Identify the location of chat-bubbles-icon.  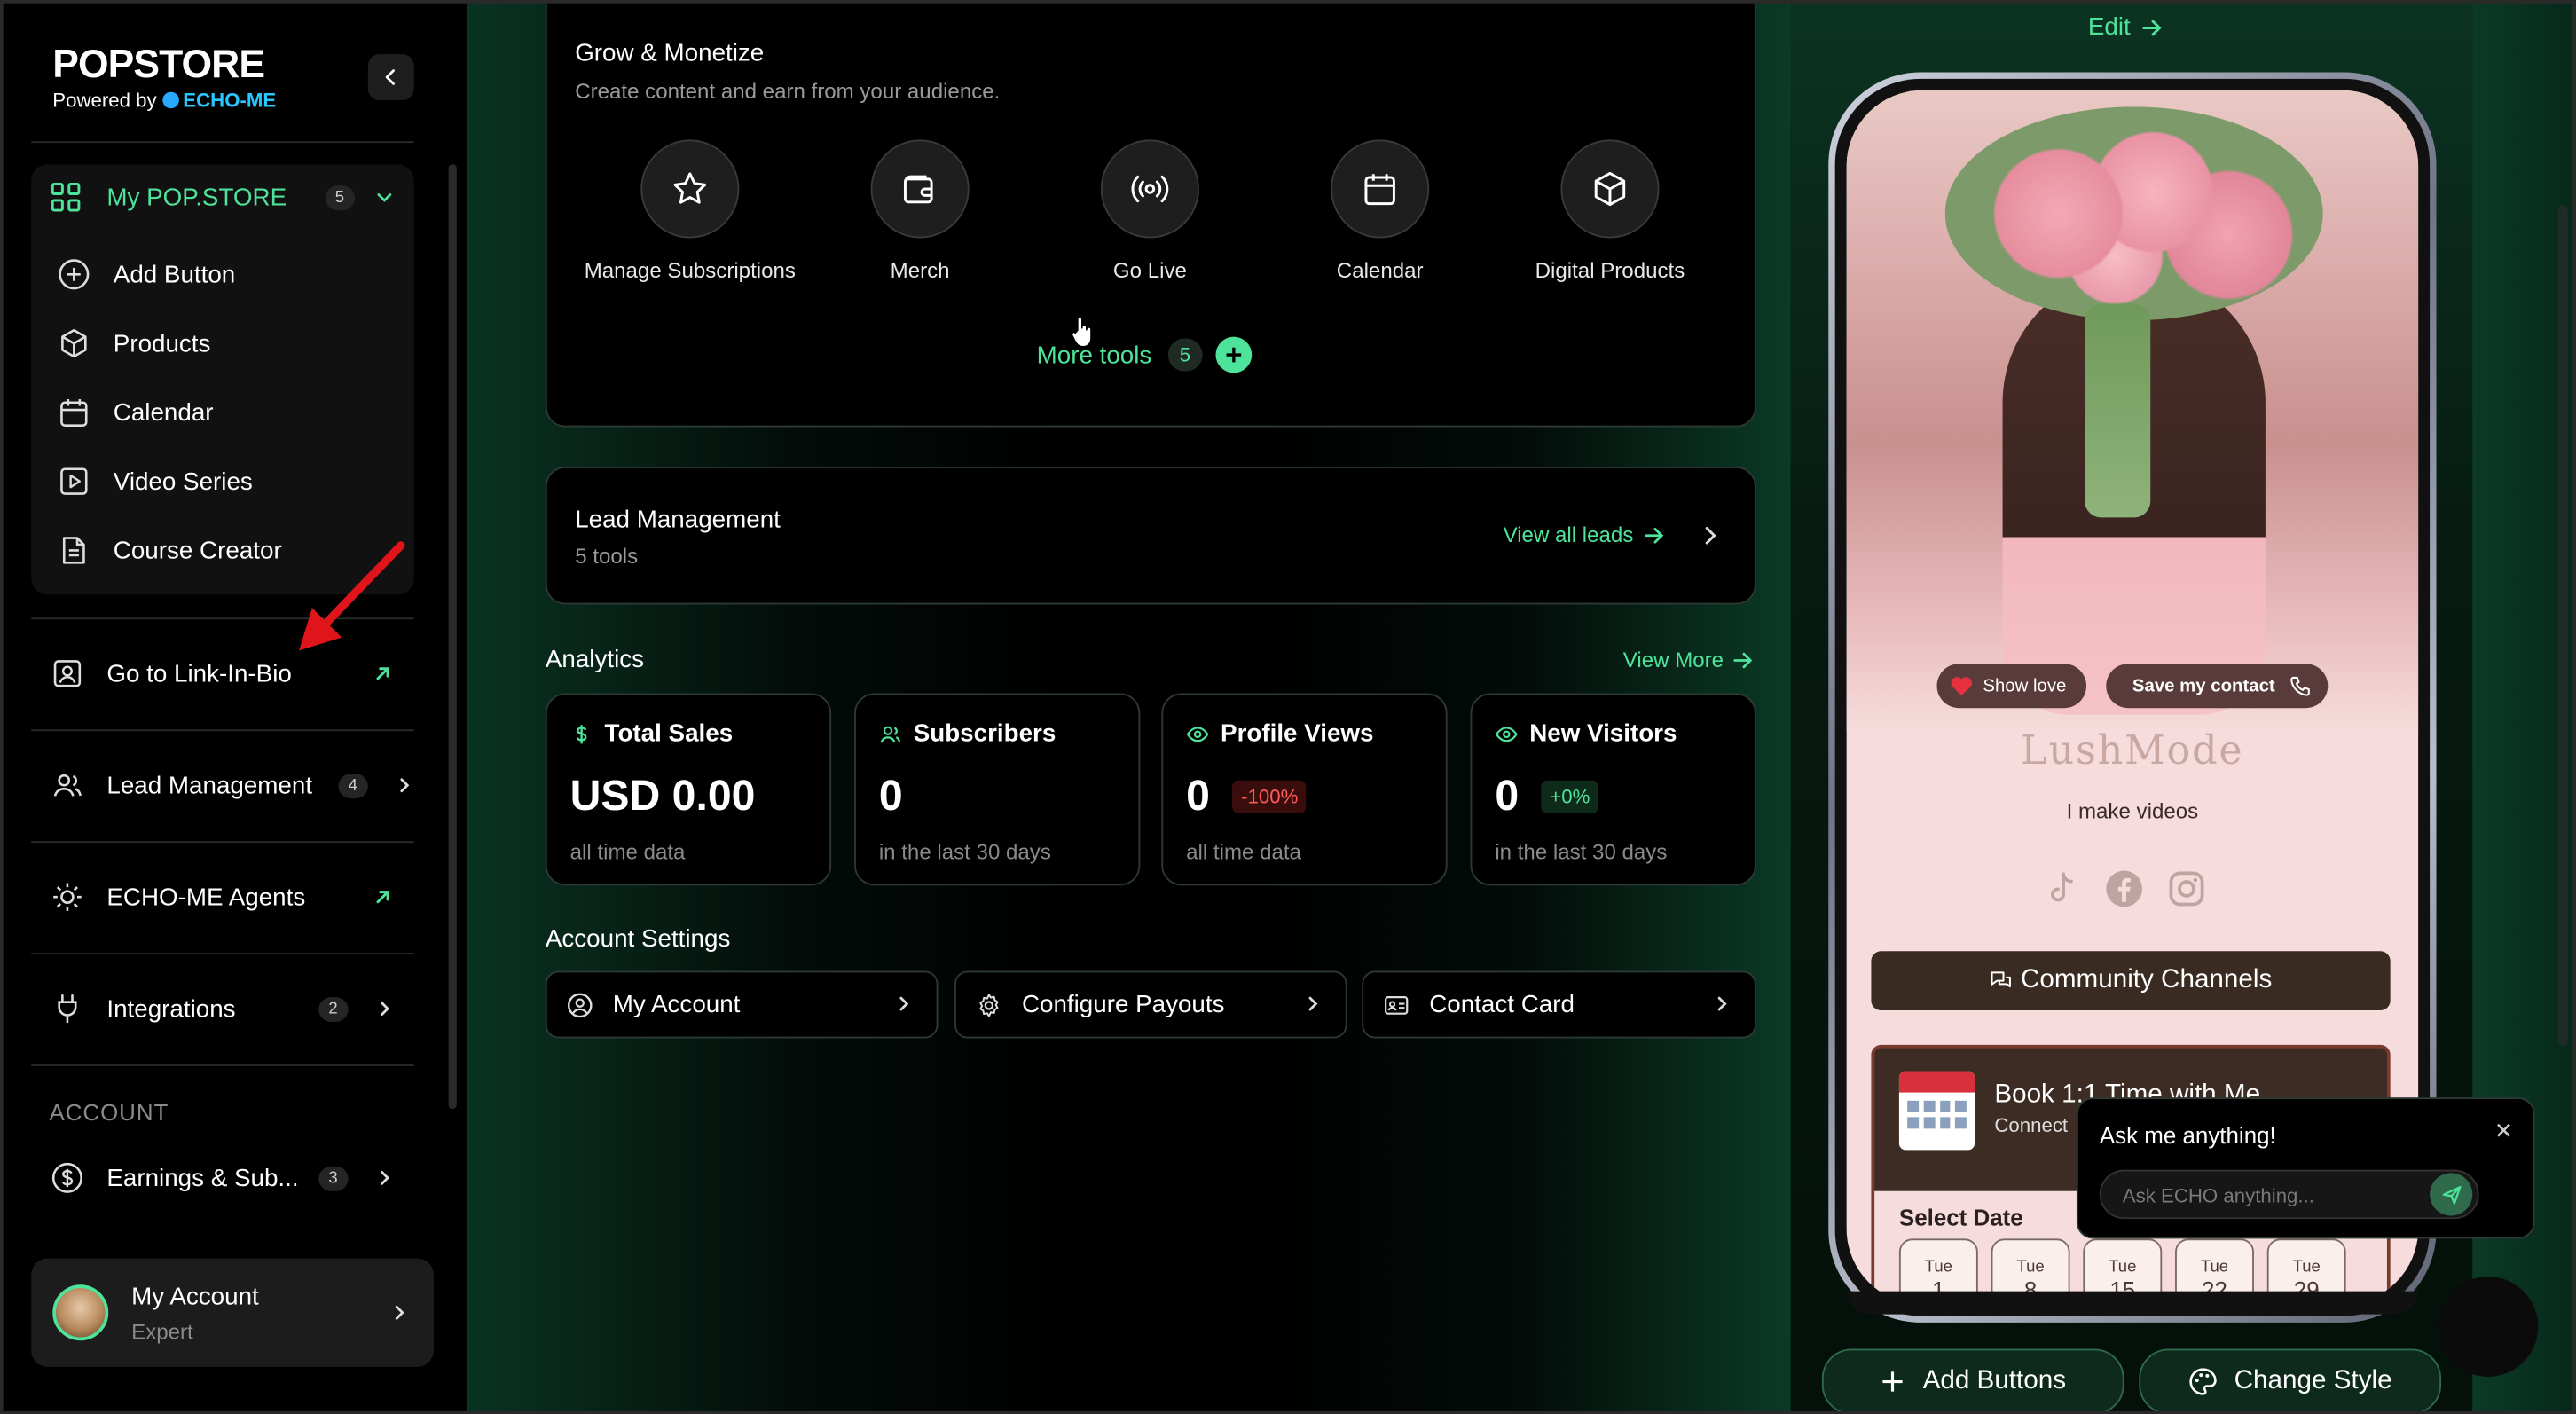
(2001, 979).